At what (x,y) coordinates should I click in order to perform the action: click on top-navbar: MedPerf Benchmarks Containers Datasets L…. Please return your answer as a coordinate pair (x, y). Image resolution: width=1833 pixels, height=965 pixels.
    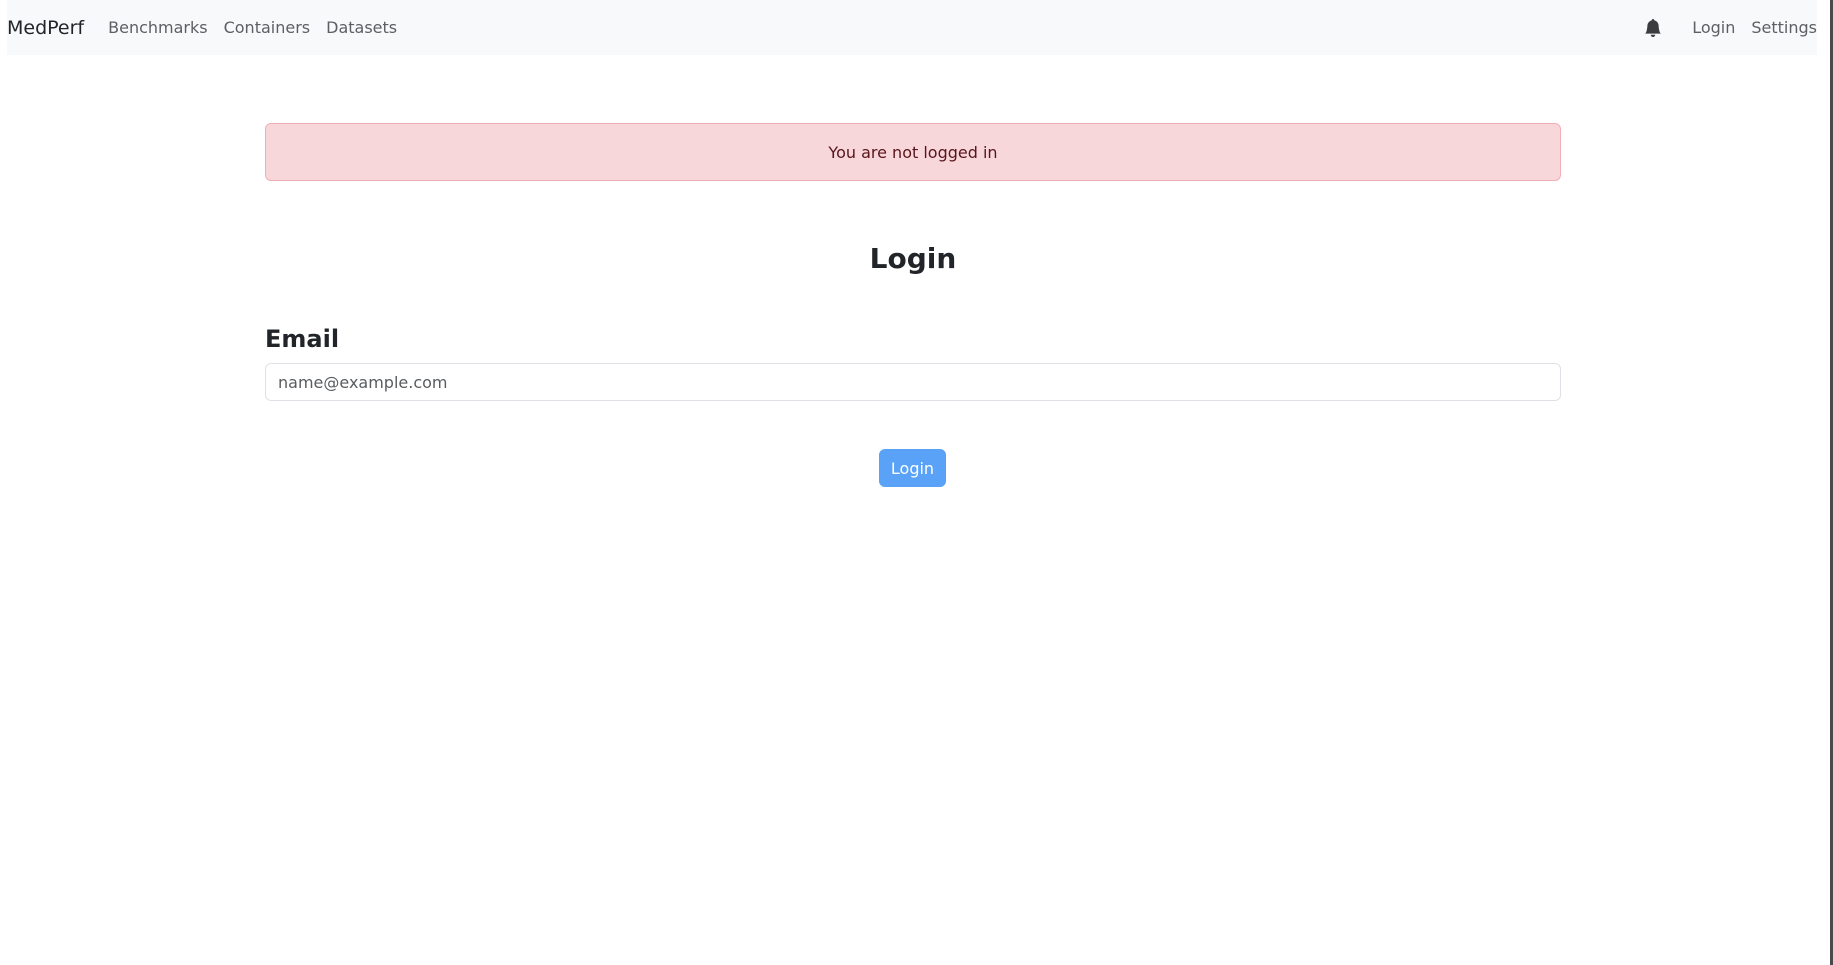
    Looking at the image, I should click on (912, 27).